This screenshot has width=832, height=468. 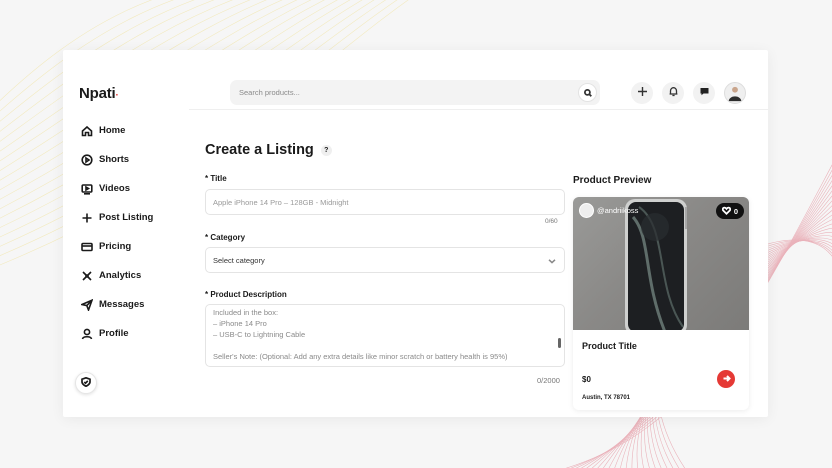 What do you see at coordinates (87, 276) in the screenshot?
I see `analytics-icon` at bounding box center [87, 276].